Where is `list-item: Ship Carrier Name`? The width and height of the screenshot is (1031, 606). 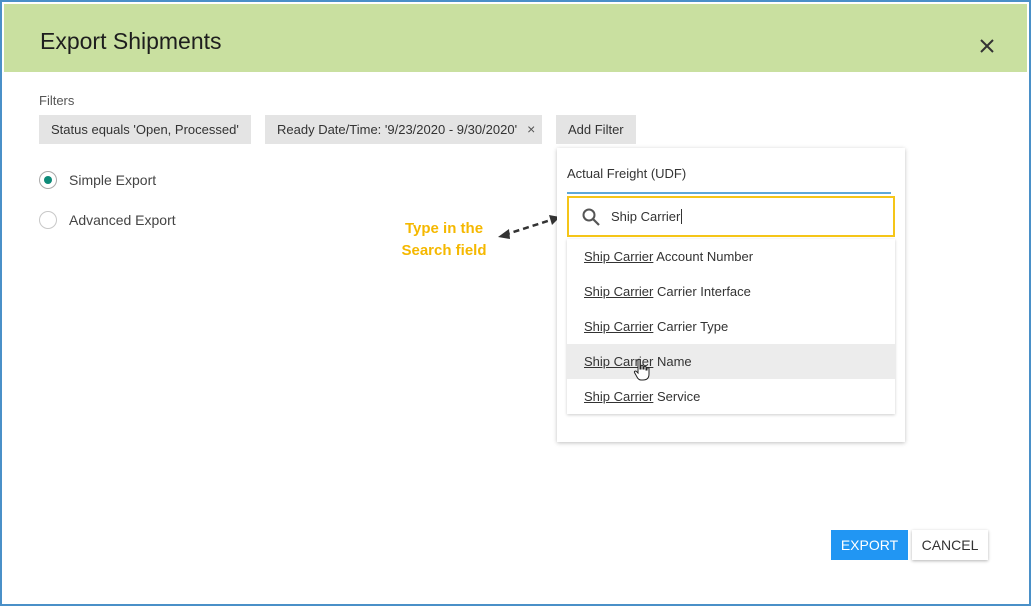
list-item: Ship Carrier Name is located at coordinates (731, 362).